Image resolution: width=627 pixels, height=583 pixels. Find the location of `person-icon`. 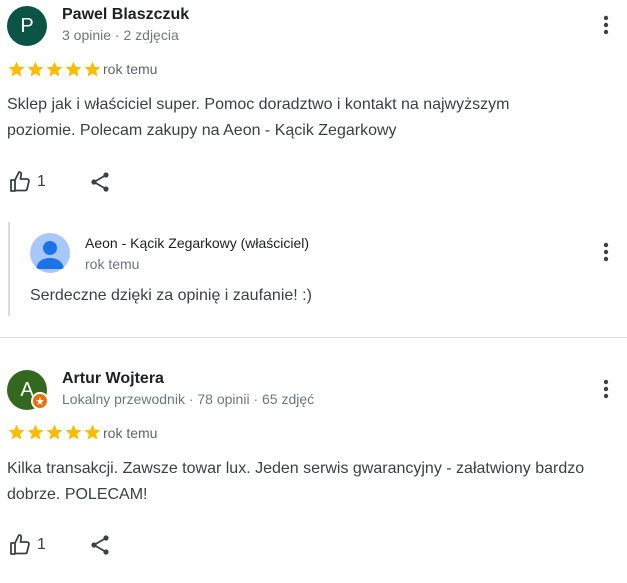

person-icon is located at coordinates (50, 255).